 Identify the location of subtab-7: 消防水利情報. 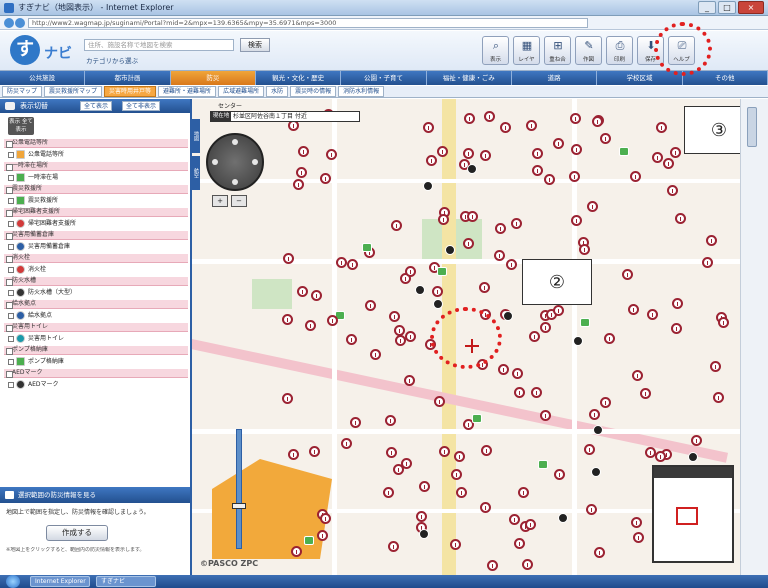
(361, 91).